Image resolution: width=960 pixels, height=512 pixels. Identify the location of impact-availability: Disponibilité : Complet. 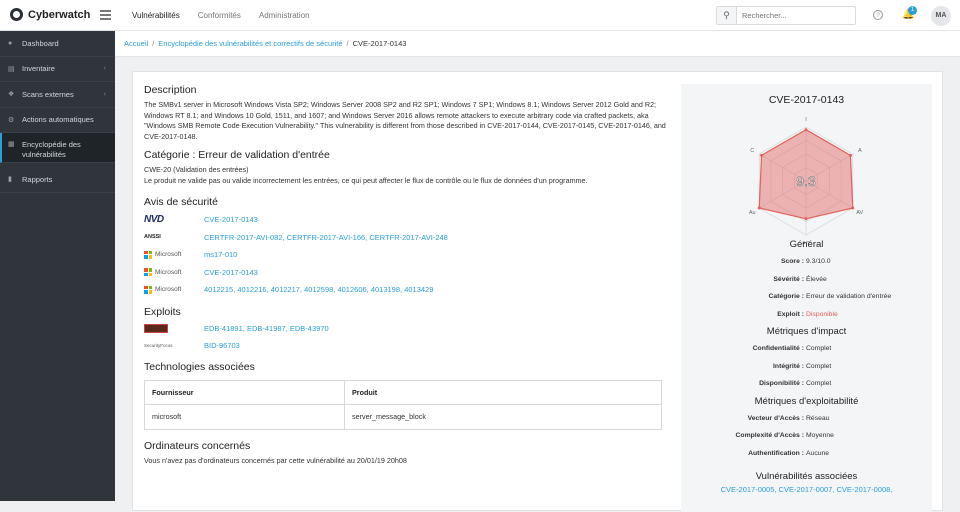
(806, 384).